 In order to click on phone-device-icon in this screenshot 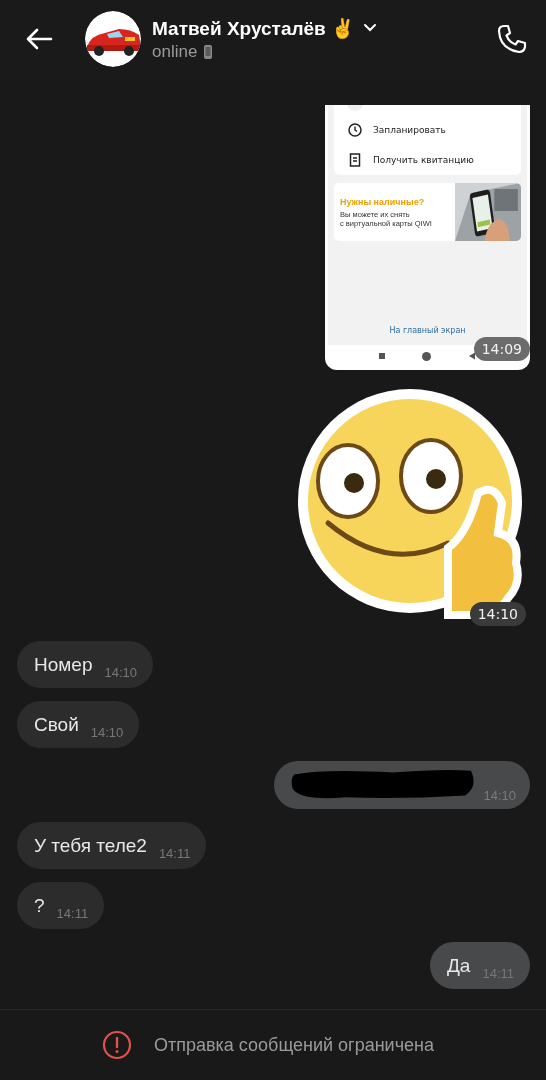, I will do `click(208, 51)`.